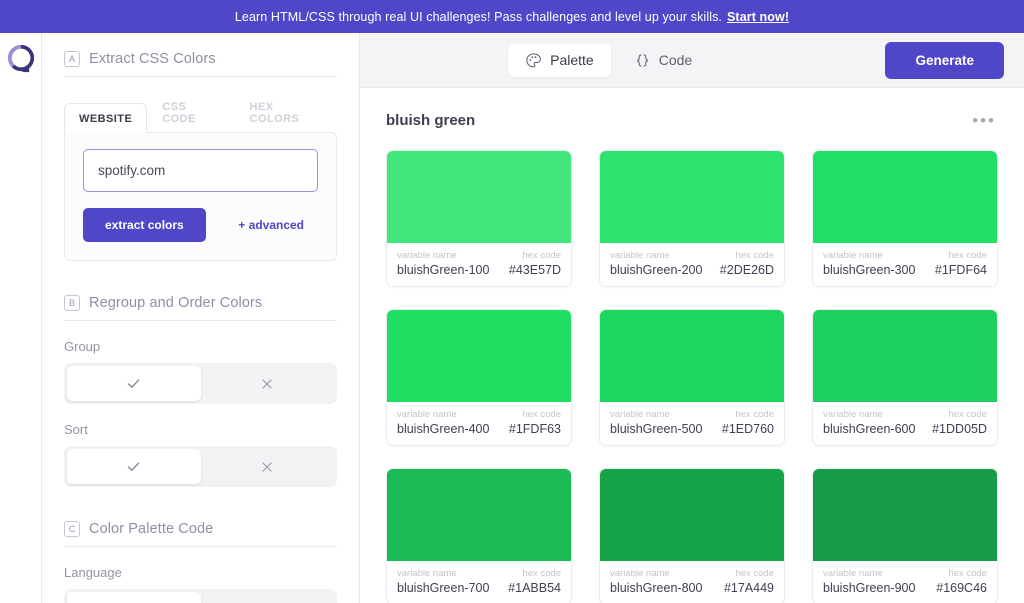 The image size is (1024, 603). I want to click on sort-toggle-no, so click(268, 466).